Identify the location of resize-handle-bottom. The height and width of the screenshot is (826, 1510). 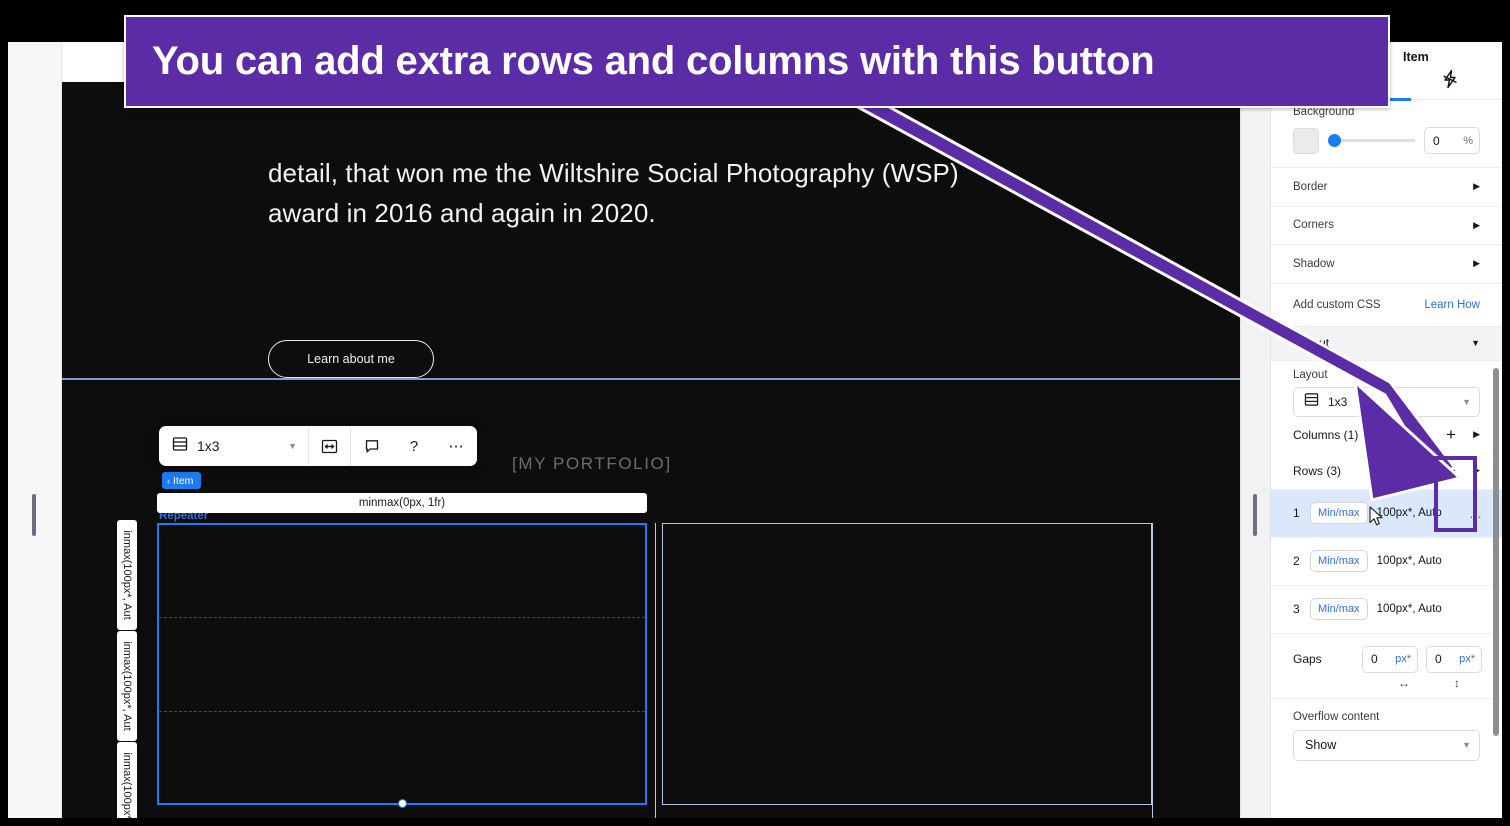
(402, 803).